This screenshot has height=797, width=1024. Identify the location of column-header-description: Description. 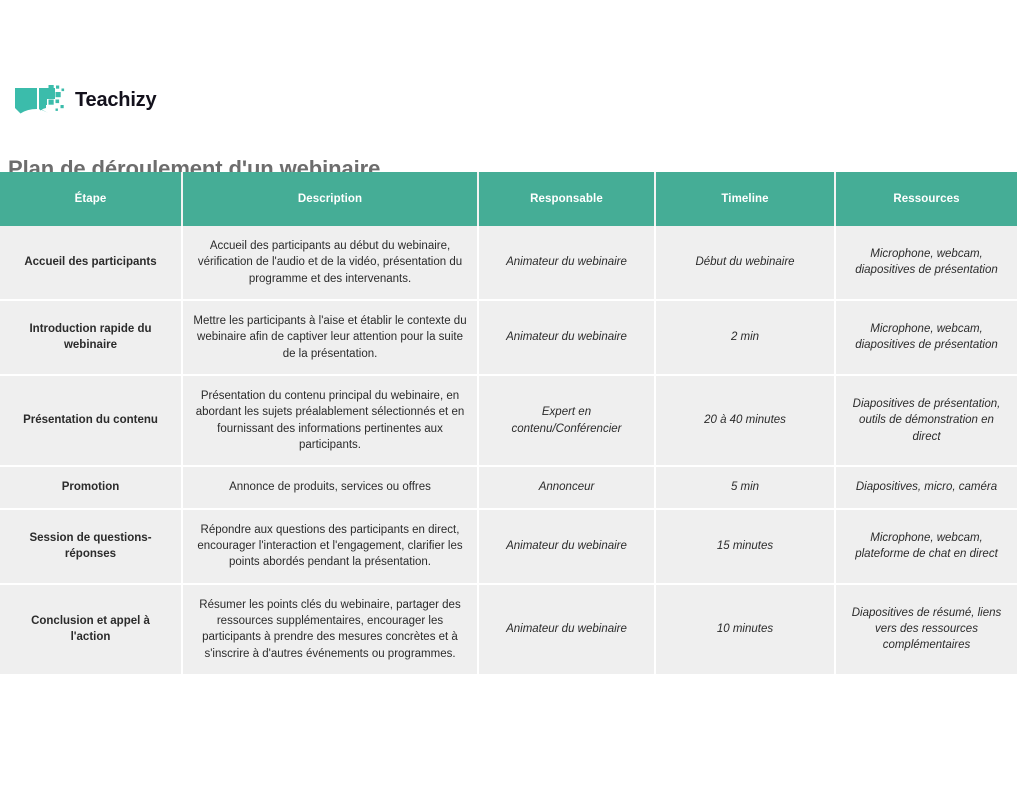
(330, 199).